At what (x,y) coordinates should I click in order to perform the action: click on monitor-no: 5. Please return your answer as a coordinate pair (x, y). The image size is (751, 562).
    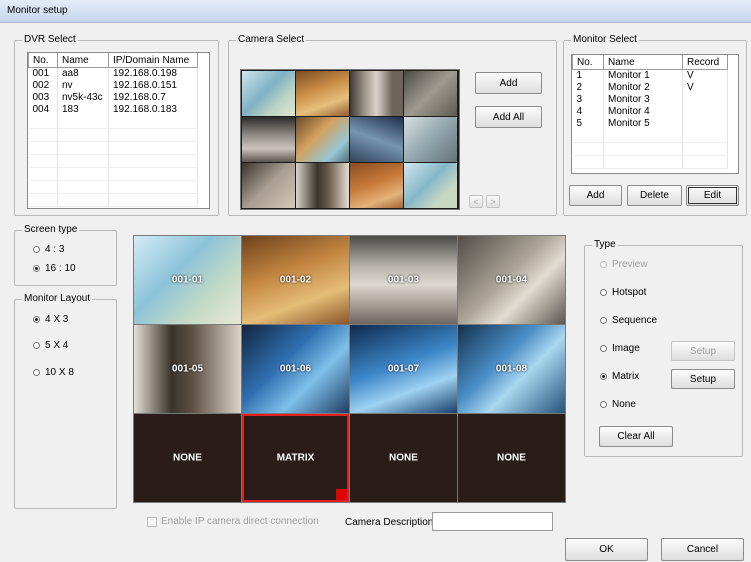
    Looking at the image, I should click on (588, 124).